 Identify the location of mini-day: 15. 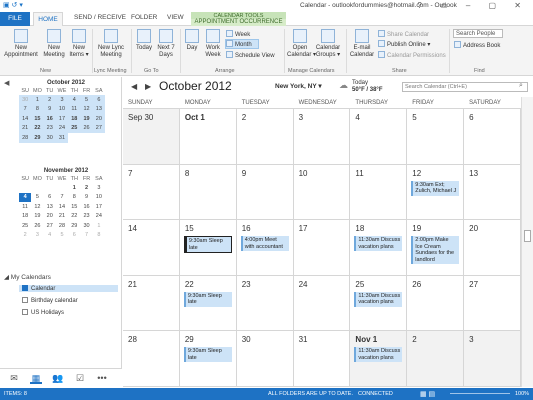
(74, 207).